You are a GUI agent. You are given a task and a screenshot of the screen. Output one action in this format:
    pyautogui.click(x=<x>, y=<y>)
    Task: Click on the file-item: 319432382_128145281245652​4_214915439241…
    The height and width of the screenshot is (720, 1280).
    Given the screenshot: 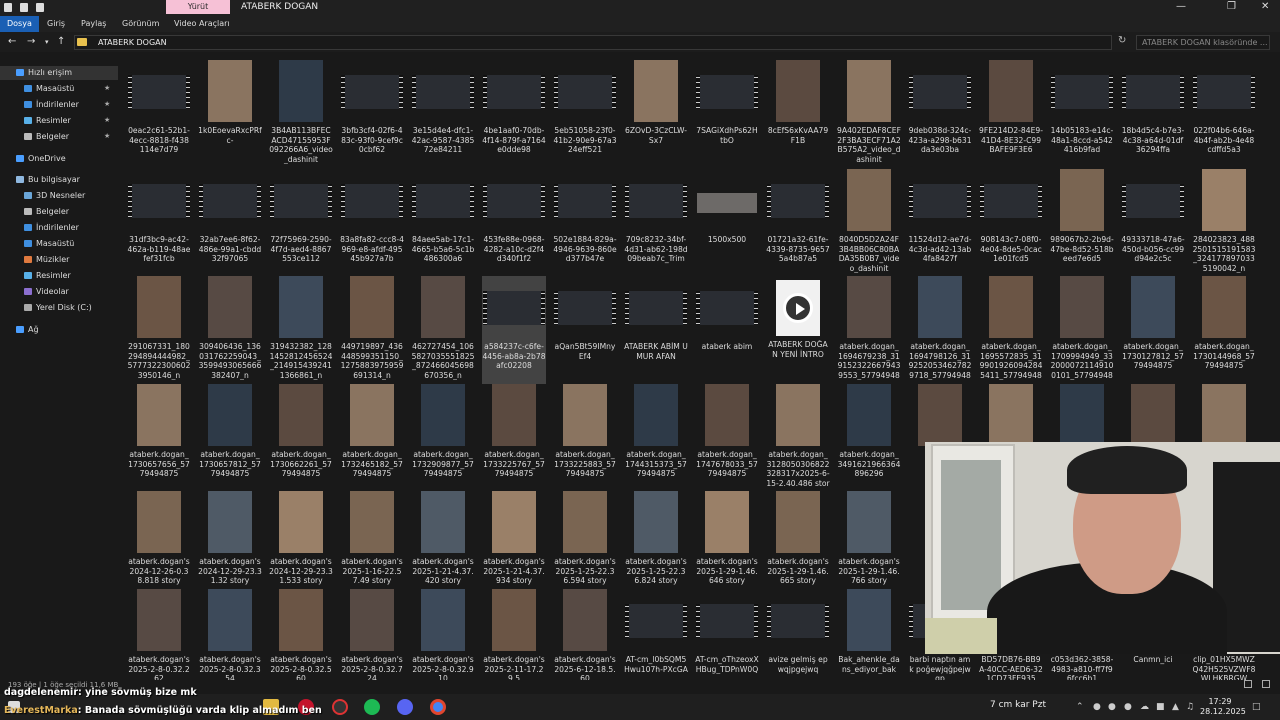 What is the action you would take?
    pyautogui.click(x=301, y=330)
    